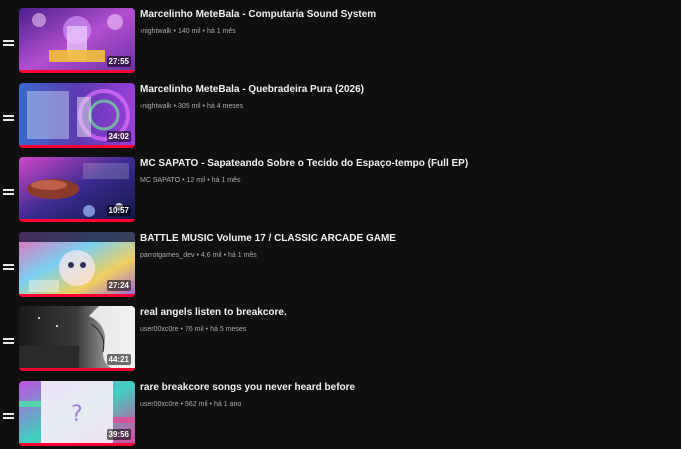 This screenshot has height=449, width=681. What do you see at coordinates (77, 264) in the screenshot?
I see `video-thumbnail: 27:24` at bounding box center [77, 264].